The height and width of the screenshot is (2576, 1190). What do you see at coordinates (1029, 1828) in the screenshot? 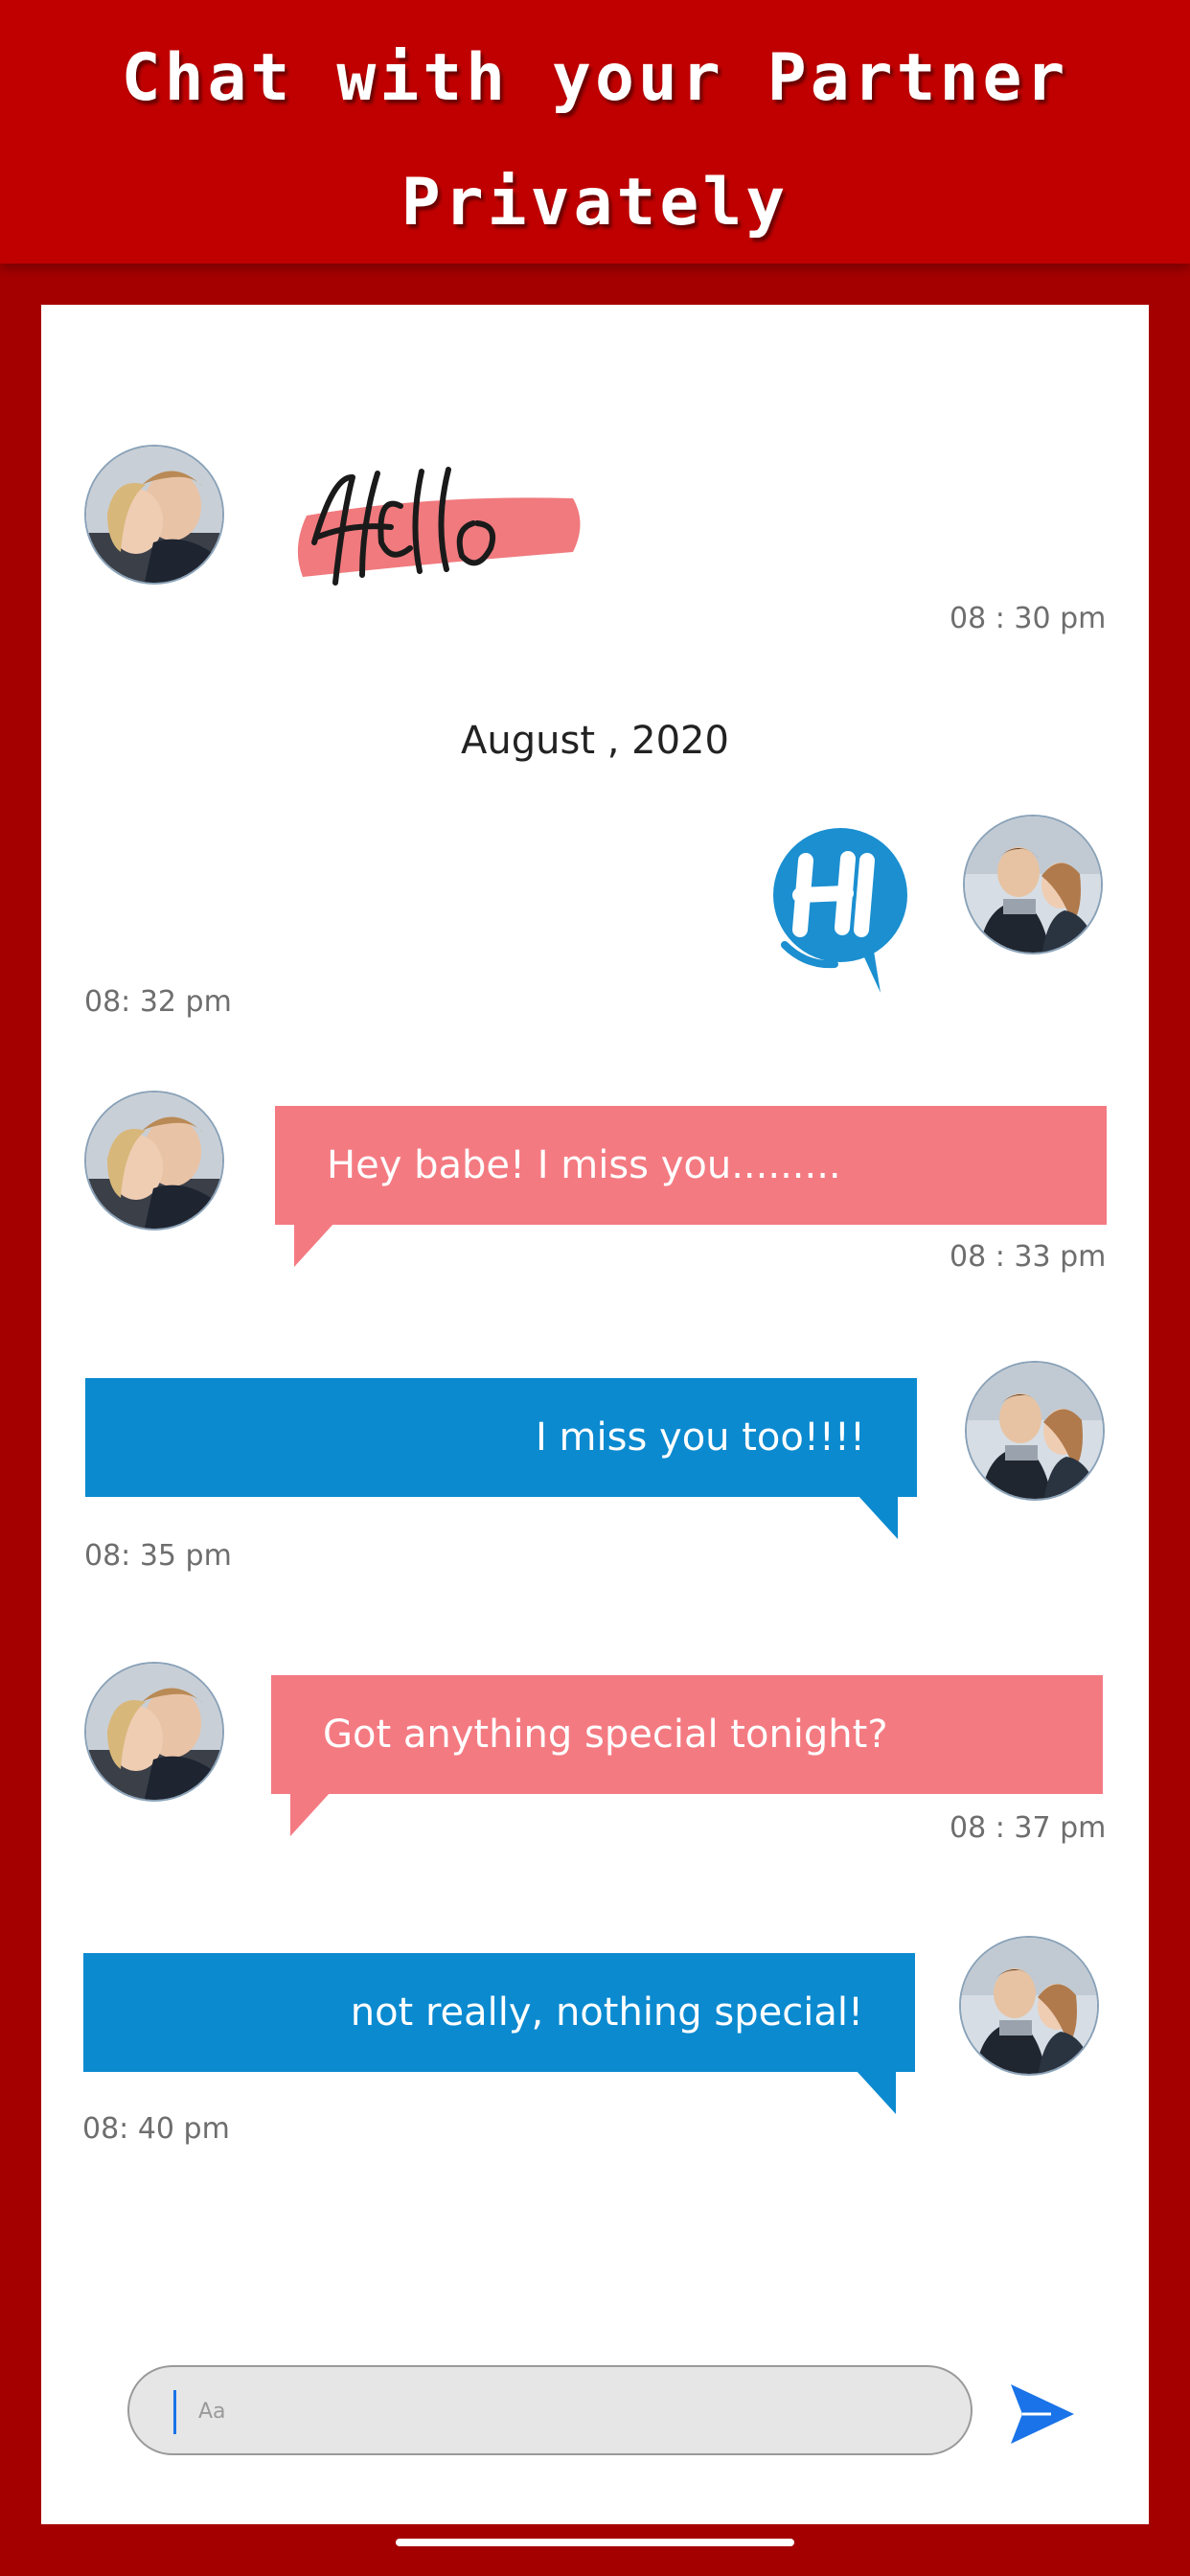
I see `message-timestamp: 08 : 37 pm` at bounding box center [1029, 1828].